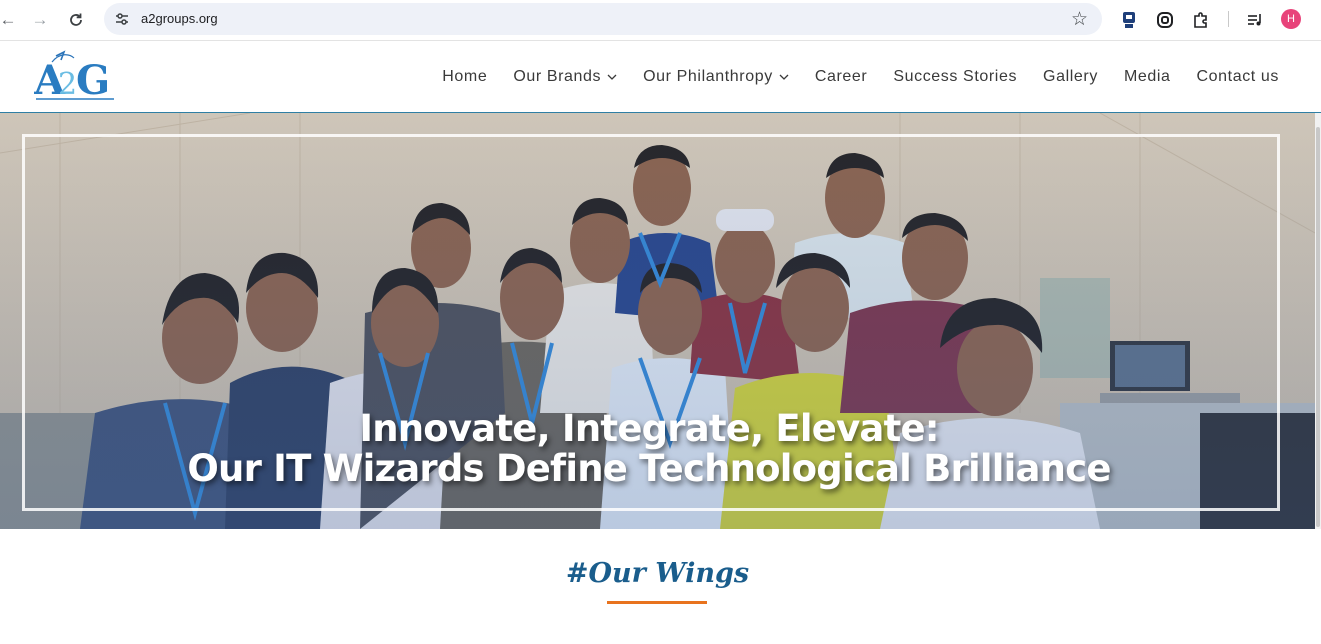 This screenshot has width=1321, height=644. What do you see at coordinates (40, 20) in the screenshot?
I see `forward-icon: →` at bounding box center [40, 20].